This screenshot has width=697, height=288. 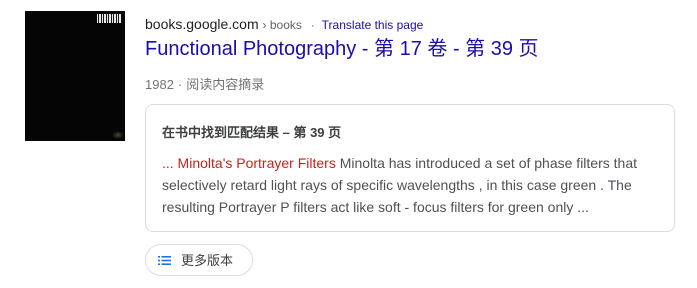 I want to click on cover-barcode, so click(x=109, y=18).